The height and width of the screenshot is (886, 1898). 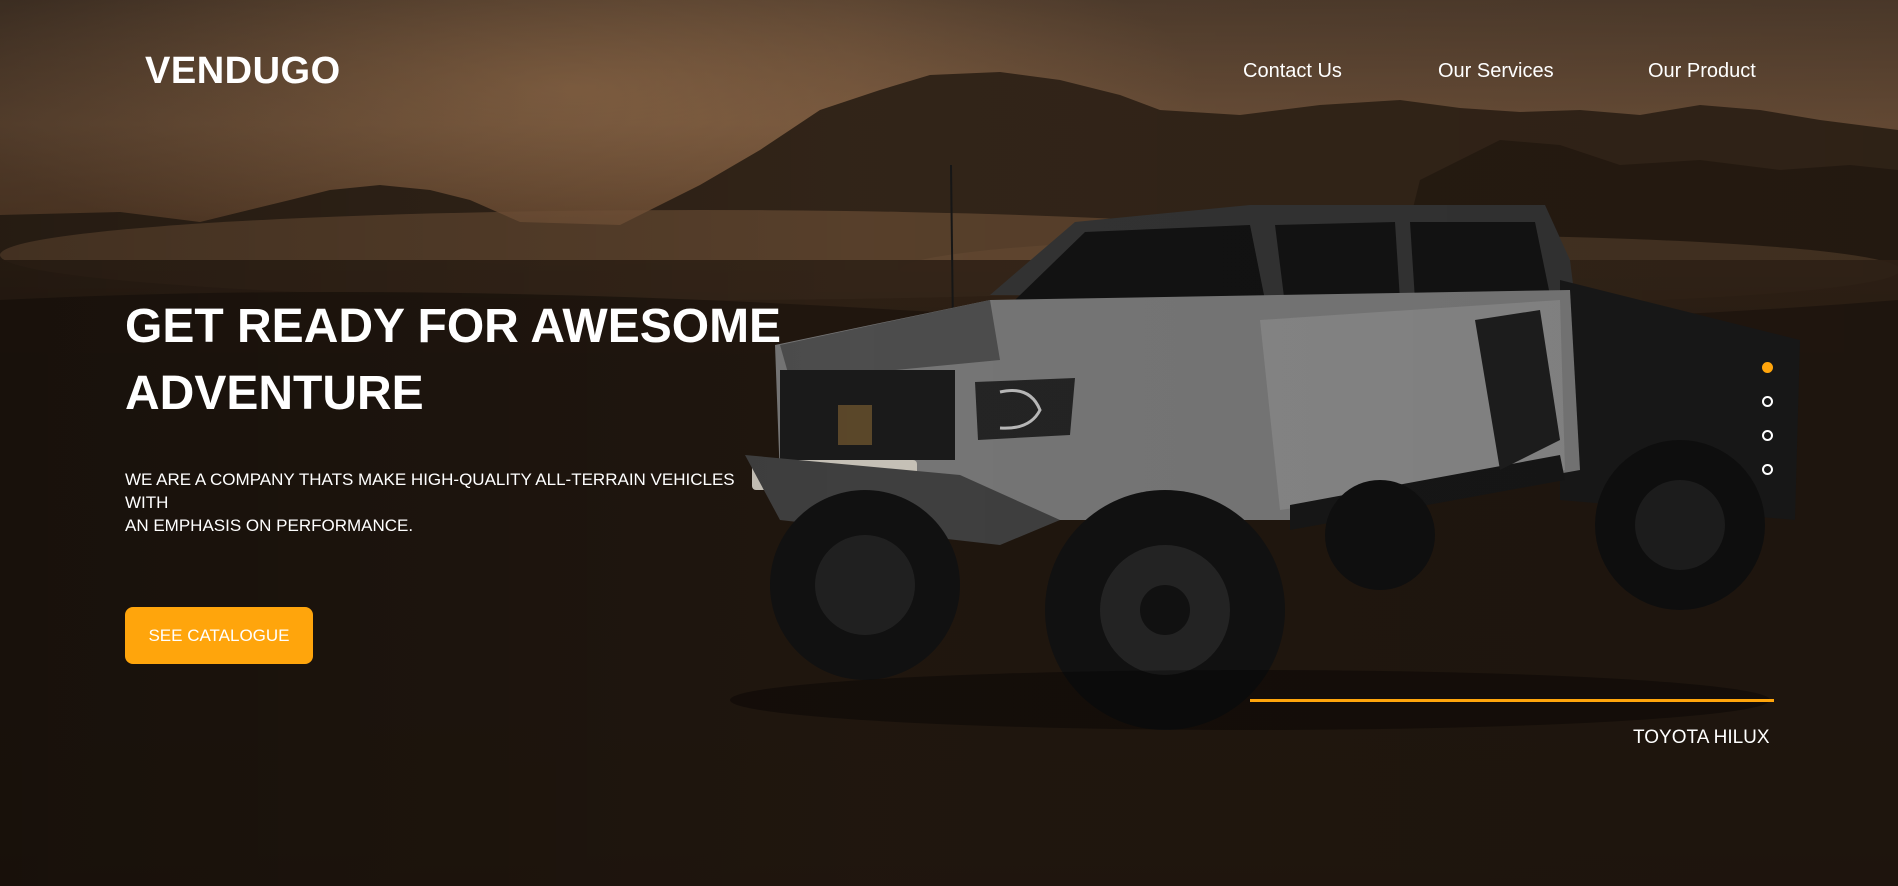 I want to click on nav-link-our-services: Our Services, so click(x=1496, y=71).